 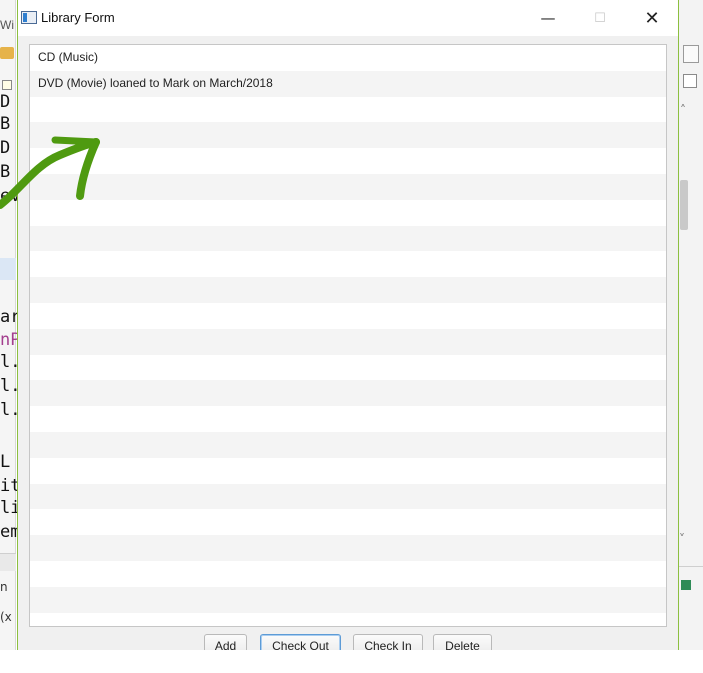 What do you see at coordinates (349, 642) in the screenshot?
I see `button-bar: Add Check Out Check In Delete` at bounding box center [349, 642].